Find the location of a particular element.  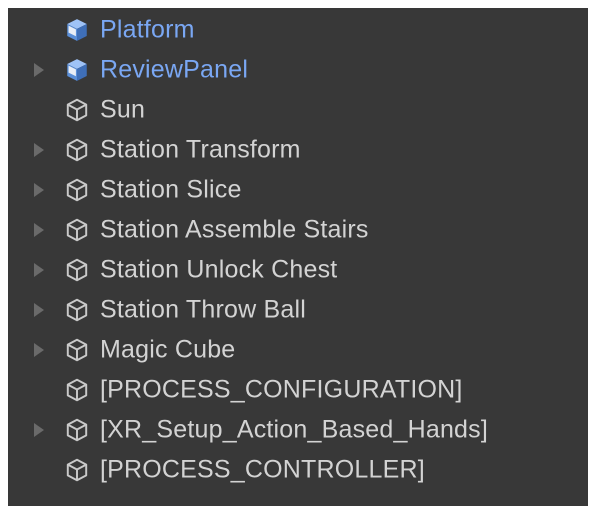

hierarchy-item-xr-setup: [XR_Setup_Action_Based_Hands] is located at coordinates (298, 430).